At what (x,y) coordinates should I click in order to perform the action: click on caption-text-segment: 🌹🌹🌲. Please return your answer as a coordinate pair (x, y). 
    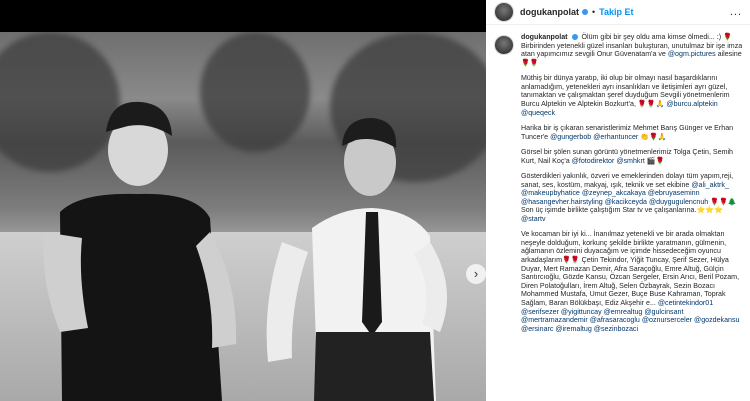
    Looking at the image, I should click on (722, 201).